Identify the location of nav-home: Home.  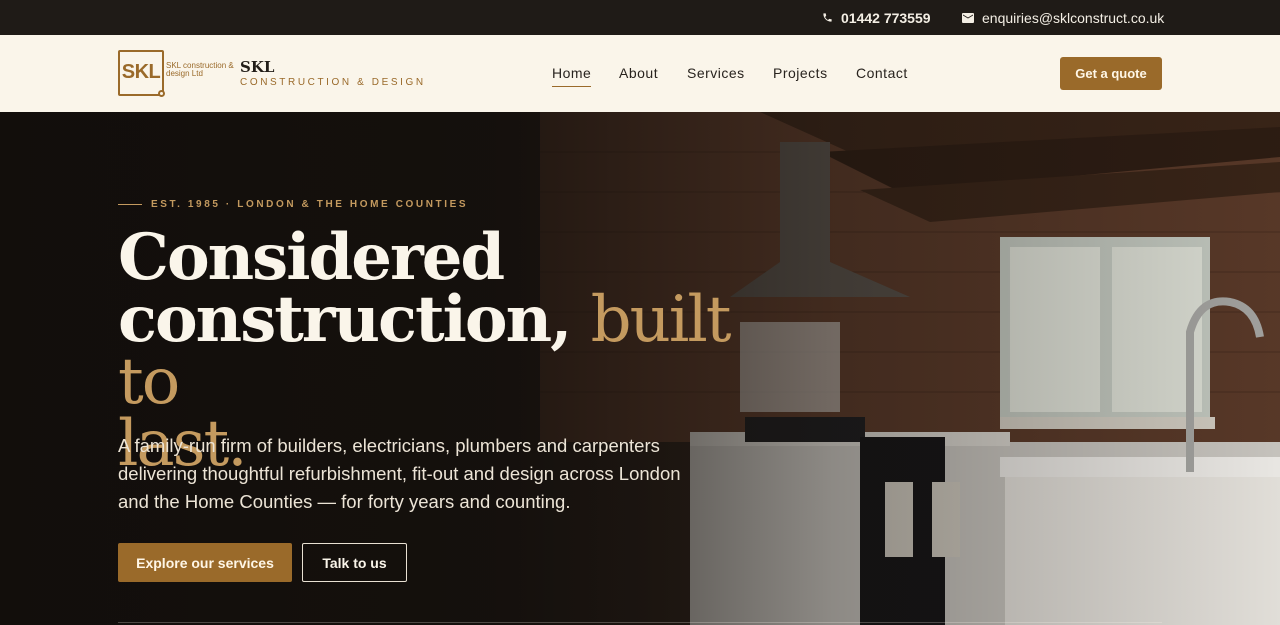
(572, 76).